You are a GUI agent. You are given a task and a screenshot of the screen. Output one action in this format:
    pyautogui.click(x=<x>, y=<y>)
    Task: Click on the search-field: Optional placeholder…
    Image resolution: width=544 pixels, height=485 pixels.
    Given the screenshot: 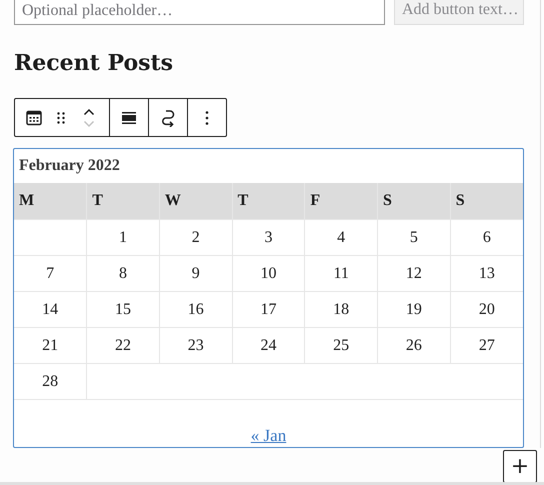 What is the action you would take?
    pyautogui.click(x=199, y=12)
    